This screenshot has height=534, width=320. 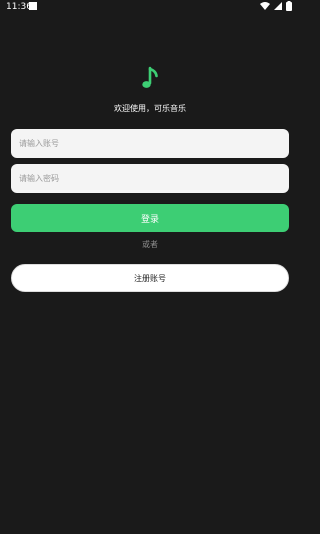 I want to click on password-field, so click(x=150, y=178).